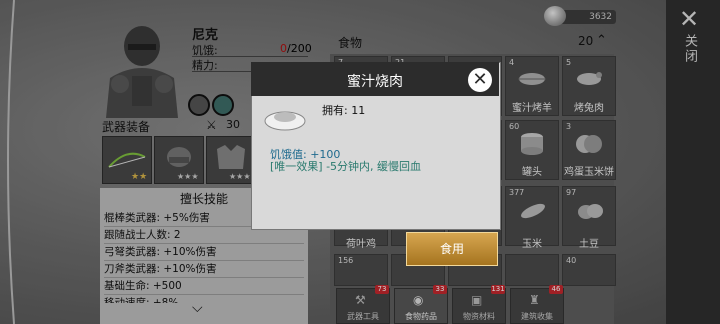 Image resolution: width=720 pixels, height=324 pixels. I want to click on close-icon: ✕, so click(480, 80).